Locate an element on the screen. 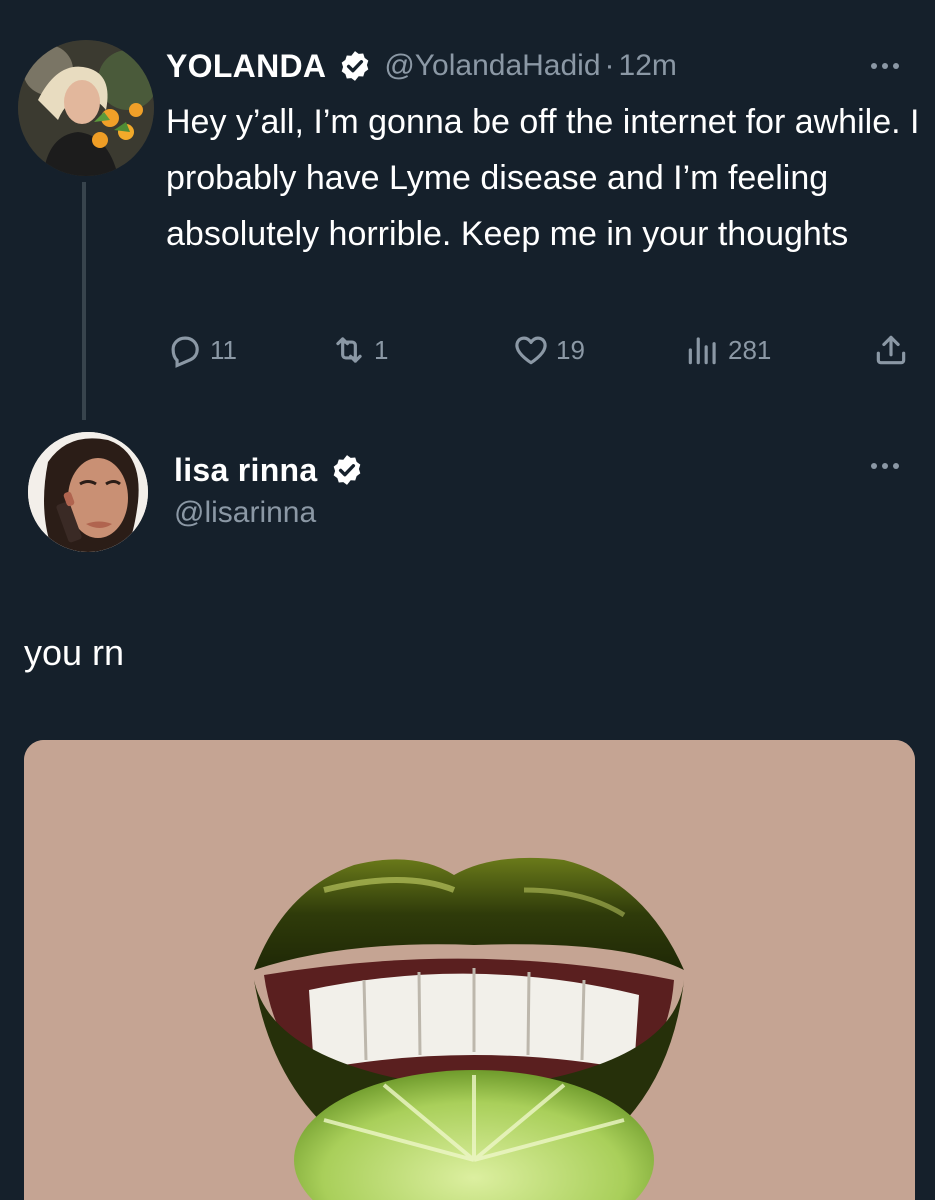 This screenshot has width=935, height=1200. thread-connector-line is located at coordinates (84, 301).